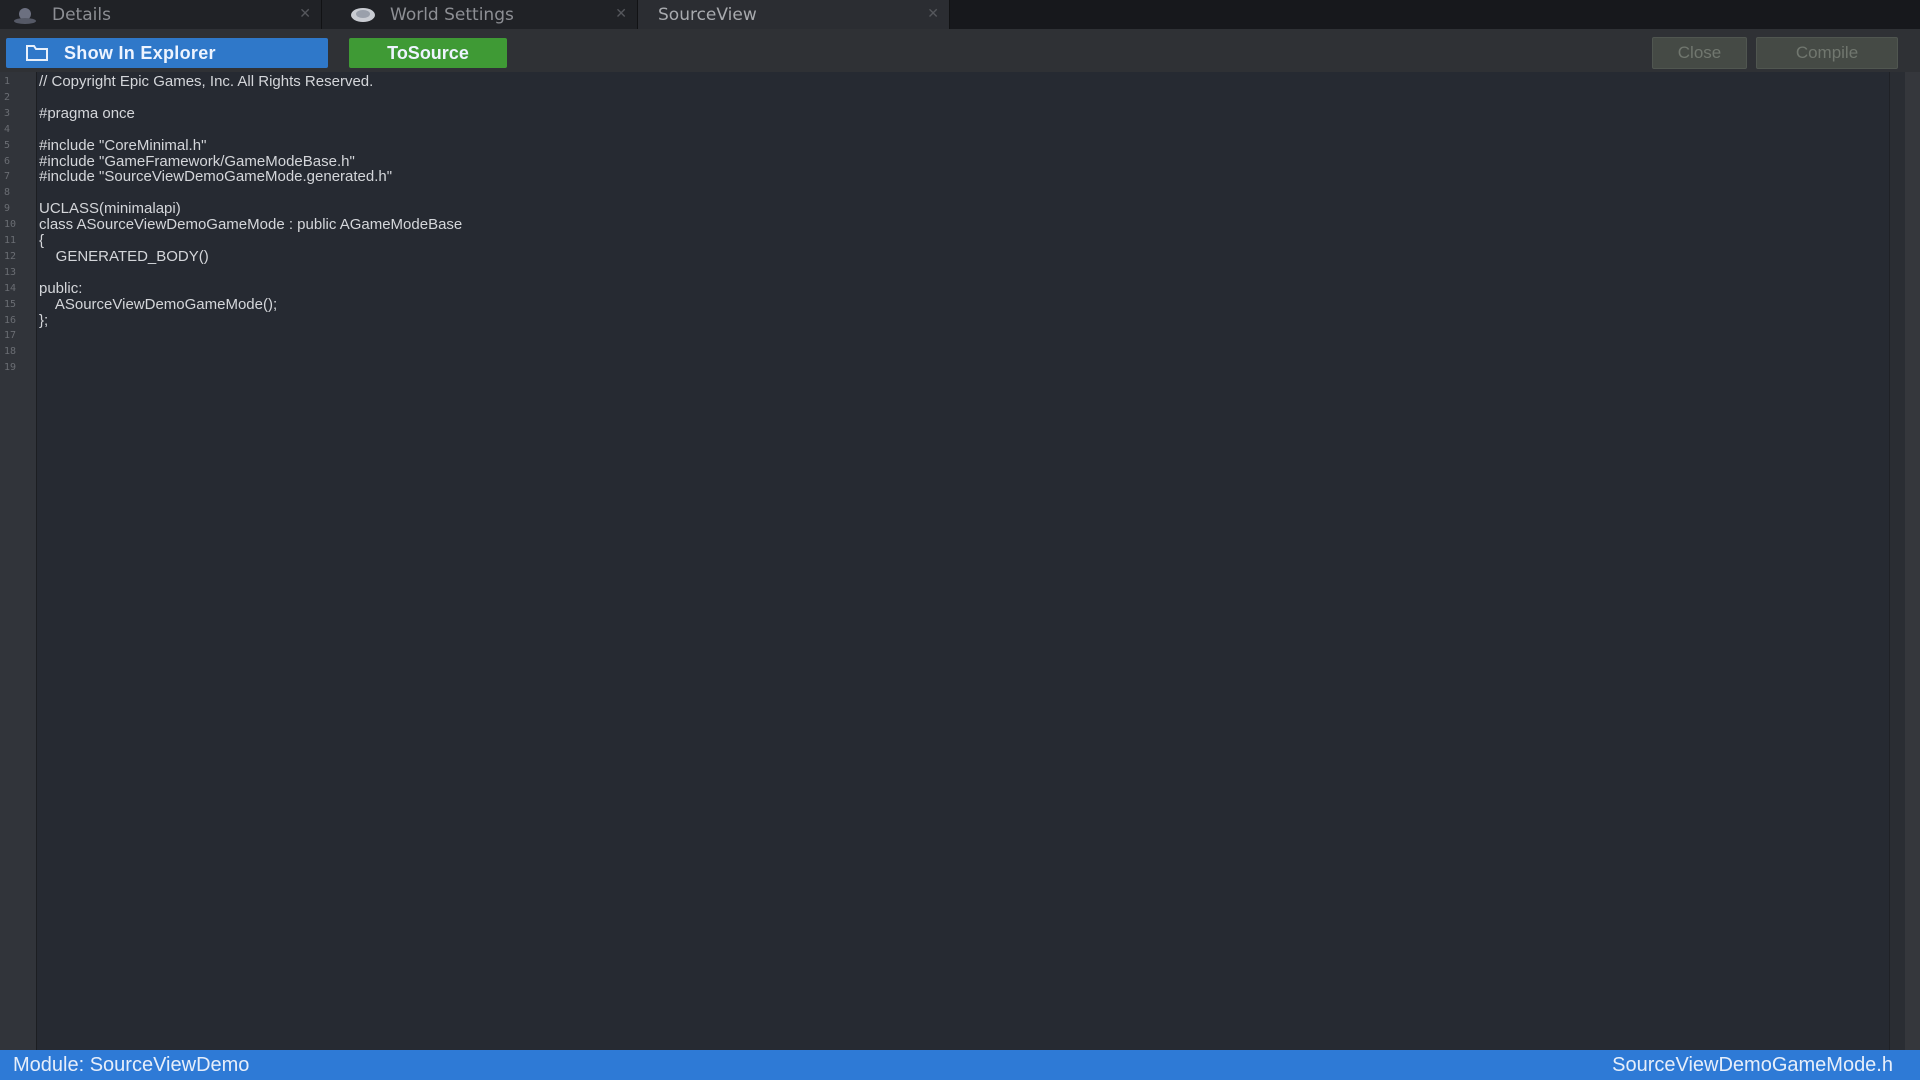 Image resolution: width=1920 pixels, height=1080 pixels. Describe the element at coordinates (110, 209) in the screenshot. I see `code-line: UCLASS(minimalapi)` at that location.